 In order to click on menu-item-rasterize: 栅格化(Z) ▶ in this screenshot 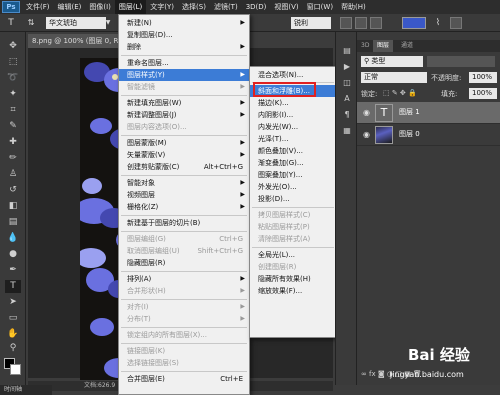, I will do `click(184, 207)`.